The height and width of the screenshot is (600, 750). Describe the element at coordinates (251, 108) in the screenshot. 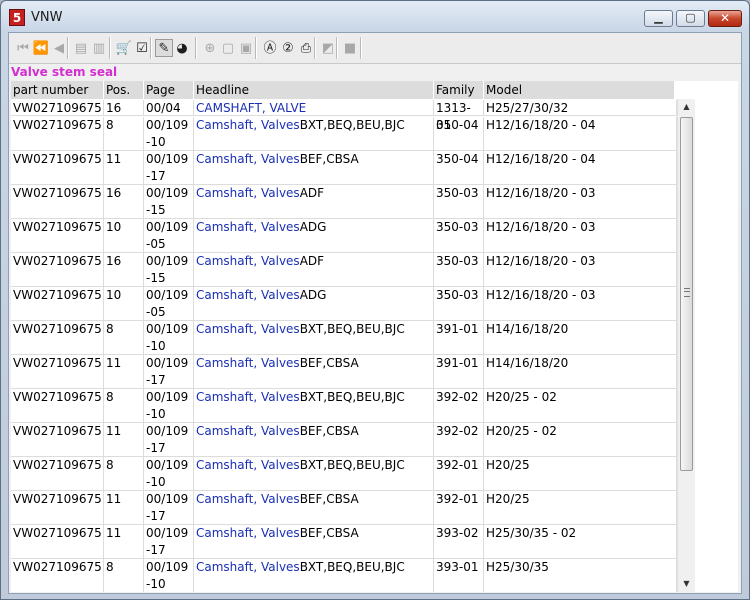

I see `headline-link: CAMSHAFT, VALVE` at that location.